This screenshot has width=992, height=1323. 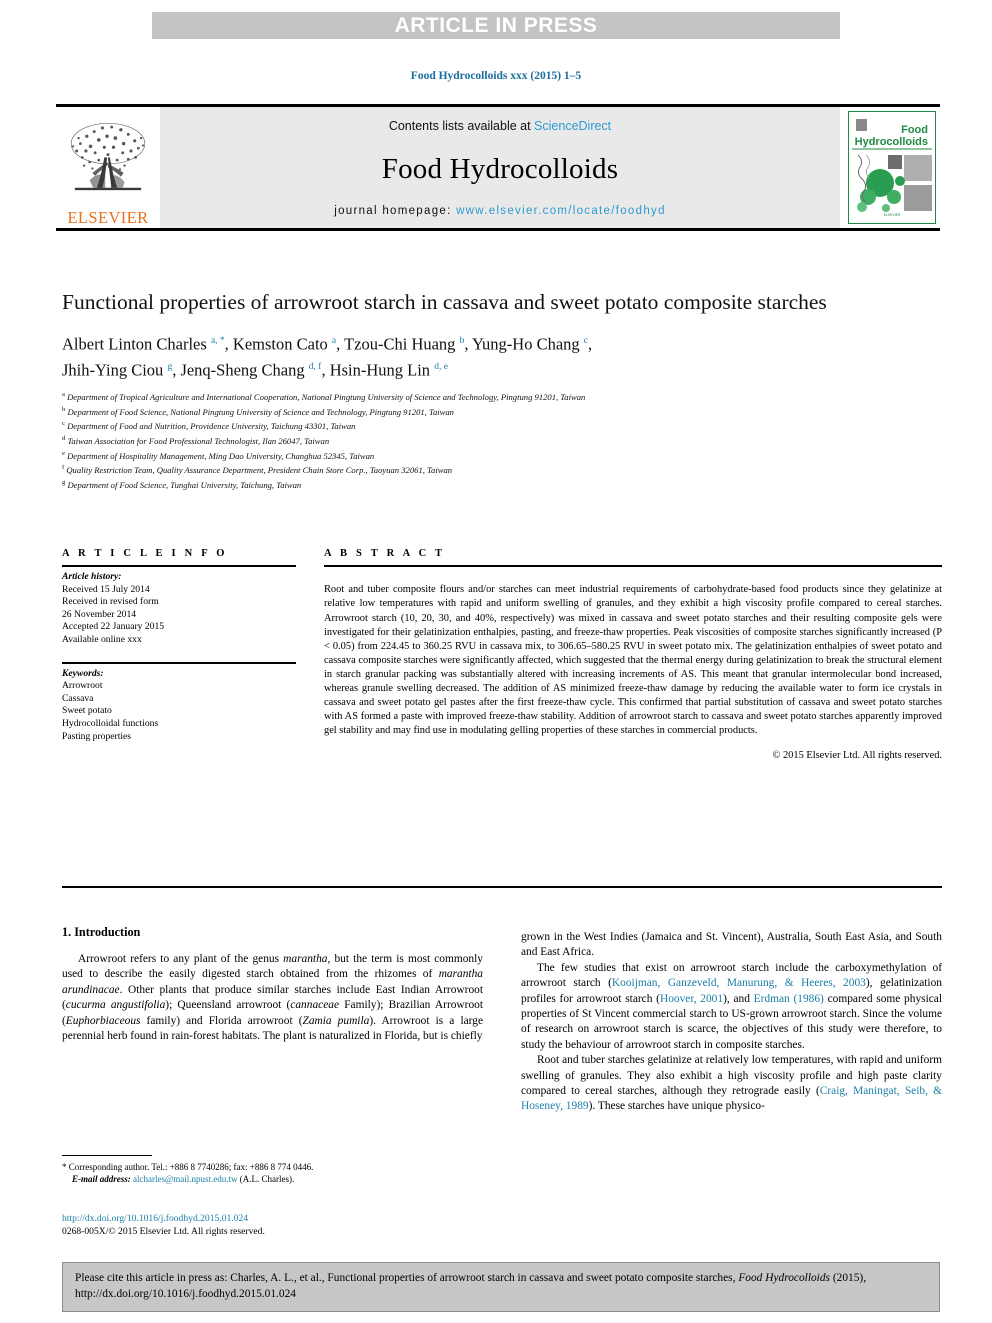 What do you see at coordinates (101, 932) in the screenshot?
I see `section-heading-introduction: 1. Introduction` at bounding box center [101, 932].